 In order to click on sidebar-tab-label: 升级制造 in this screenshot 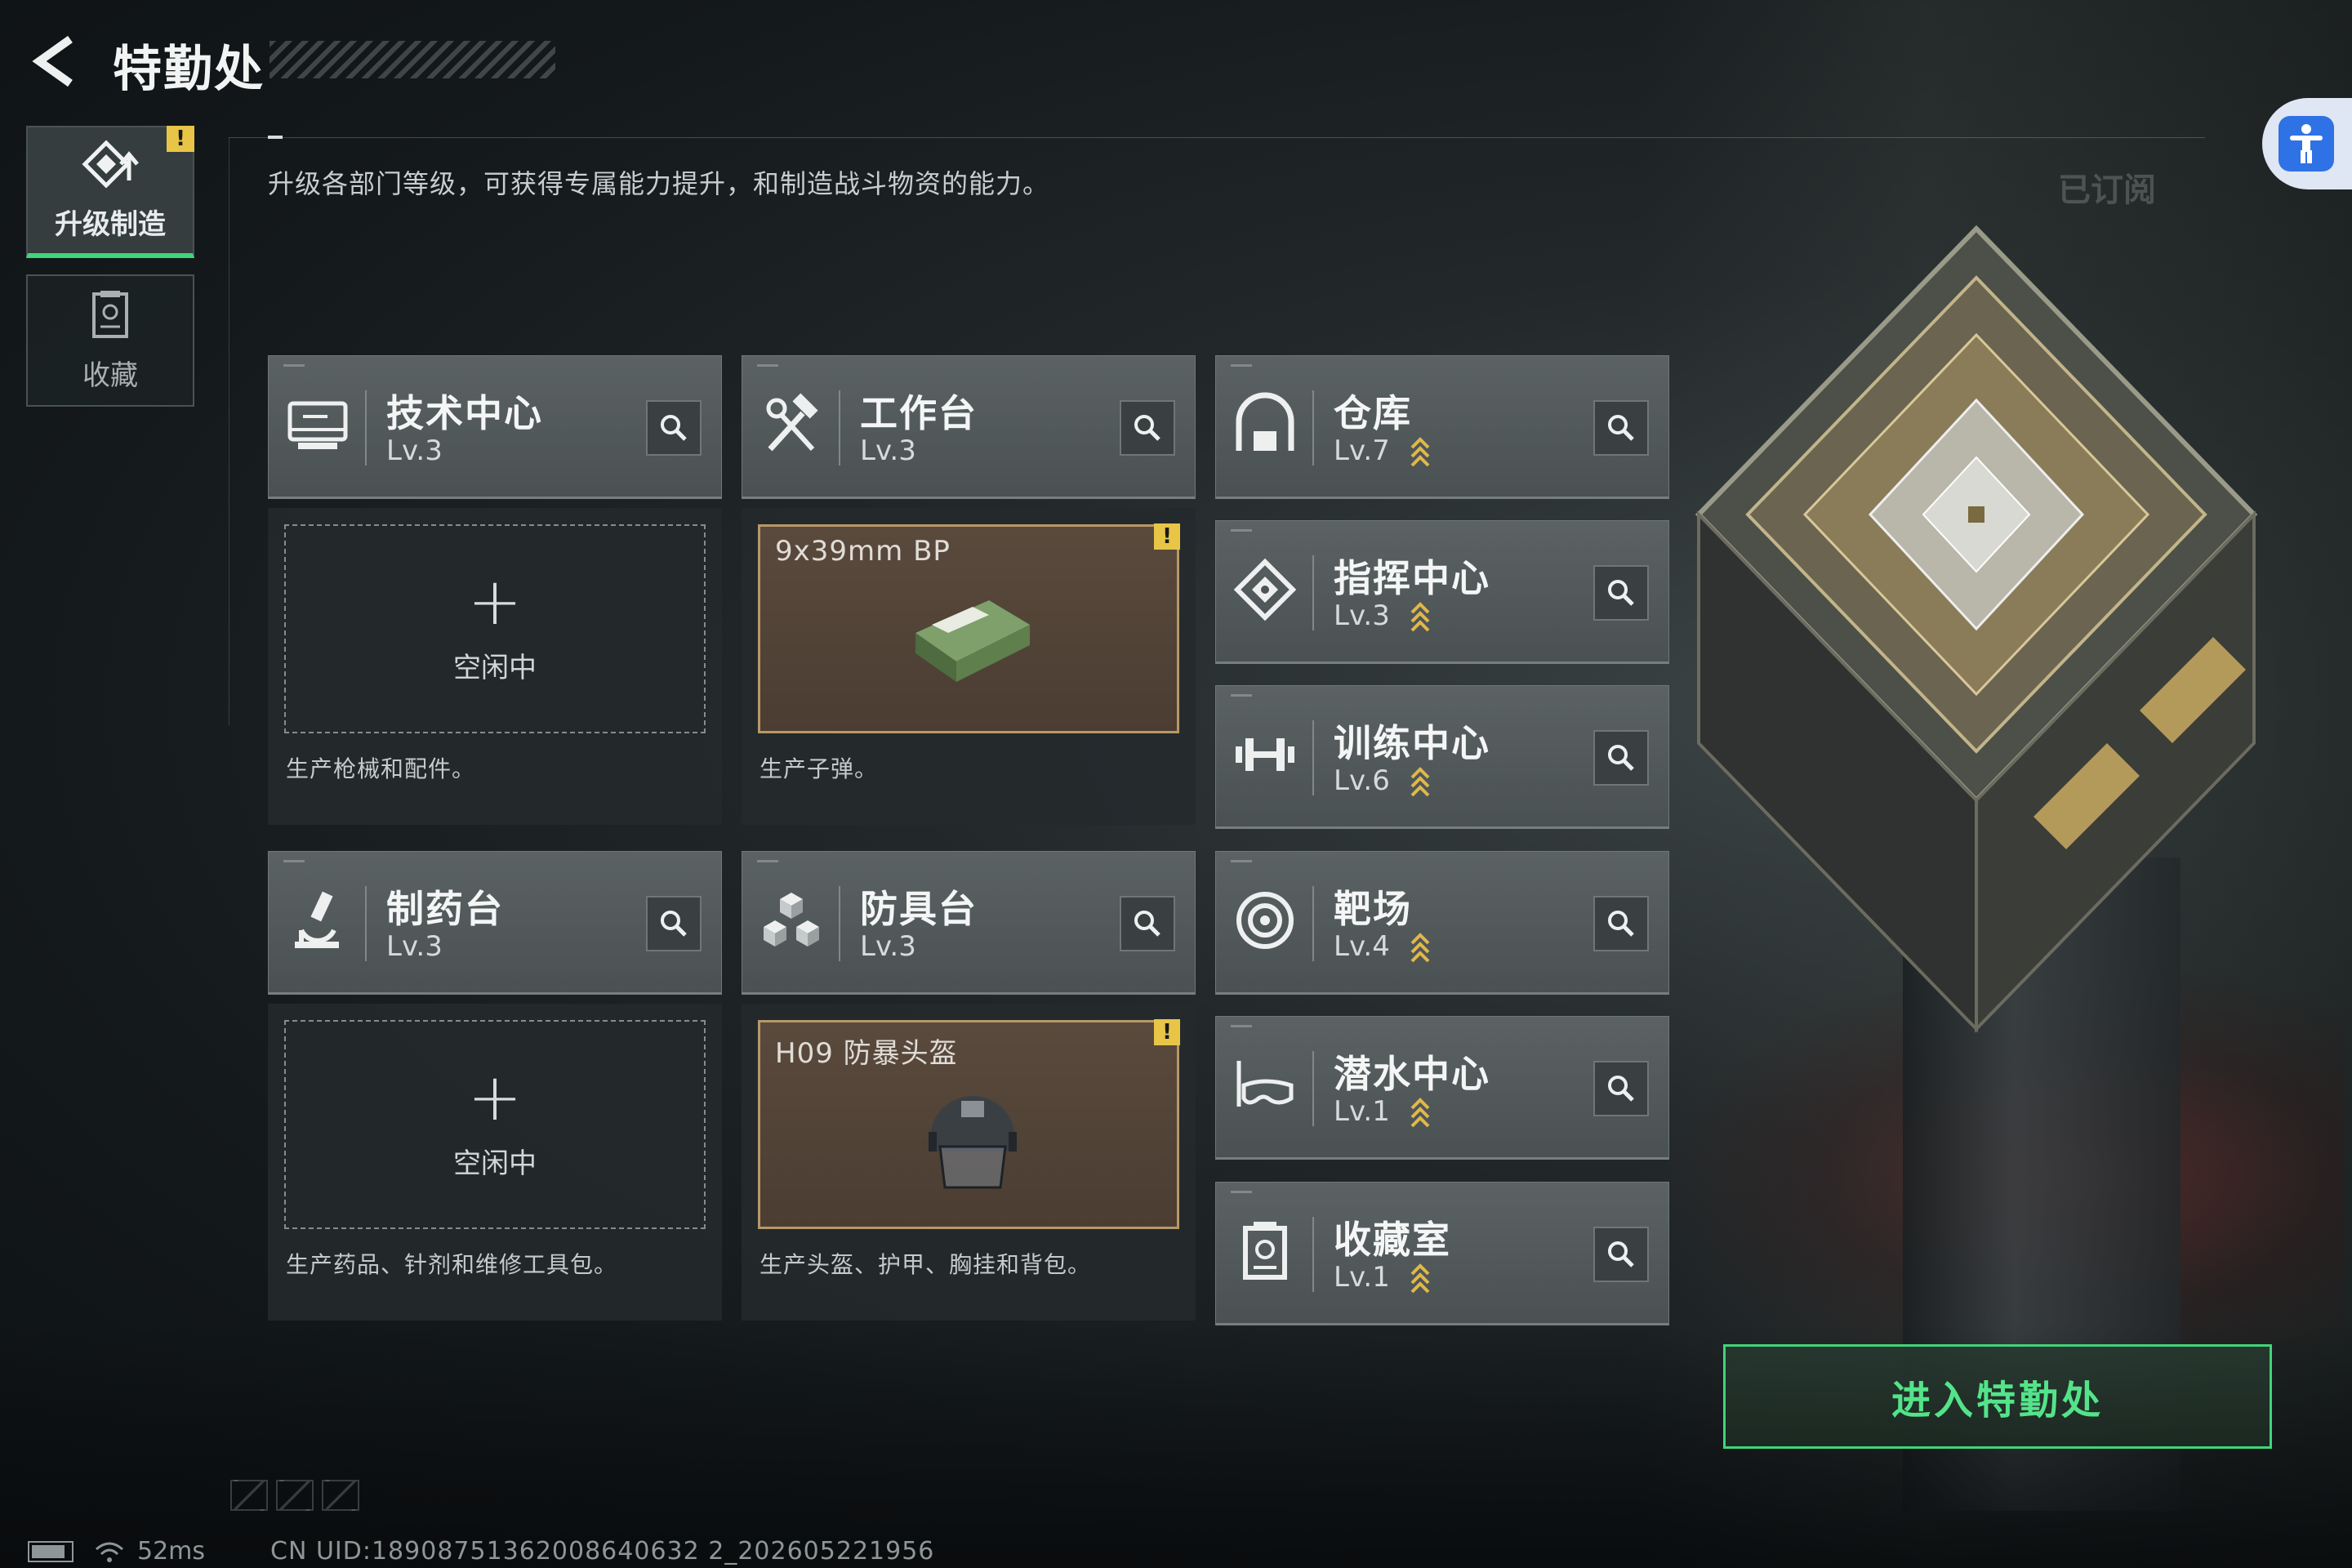, I will do `click(111, 224)`.